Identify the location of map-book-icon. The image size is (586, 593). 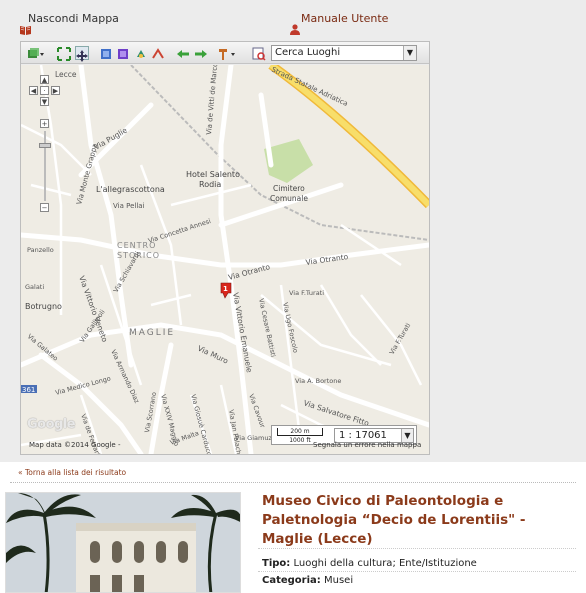
(25, 31).